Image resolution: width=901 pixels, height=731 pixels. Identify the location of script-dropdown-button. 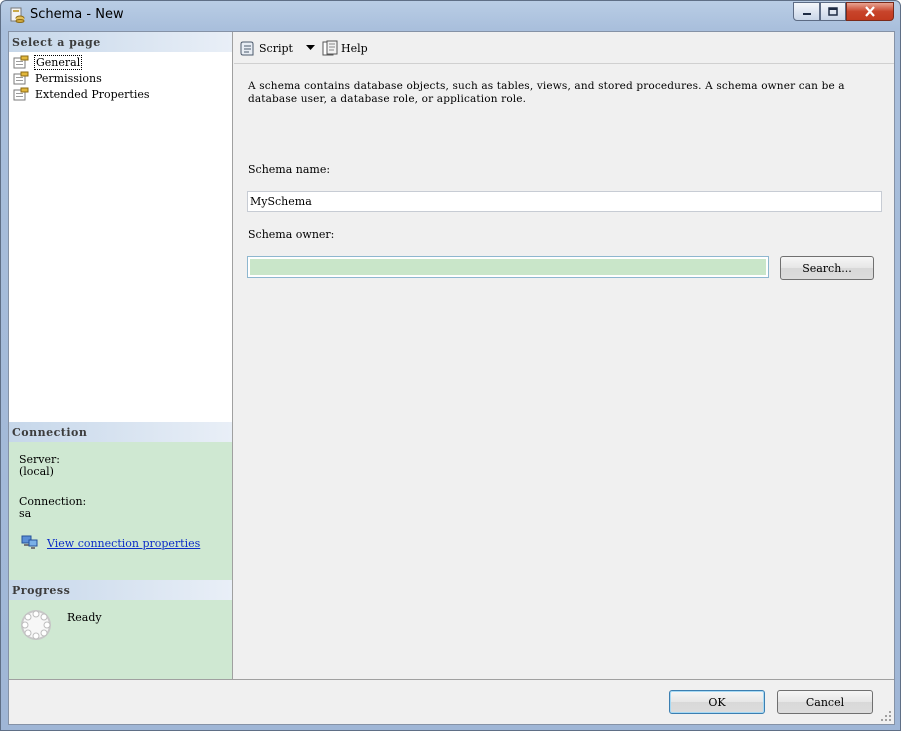
(312, 48).